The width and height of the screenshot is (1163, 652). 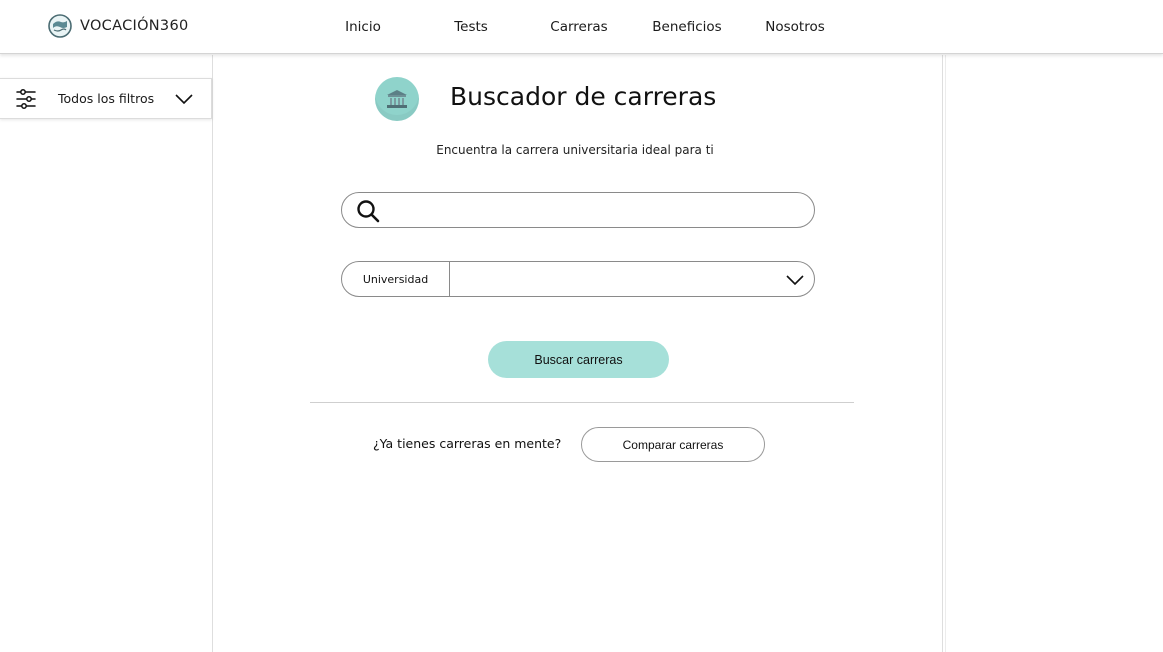 I want to click on career-search-bar, so click(x=578, y=210).